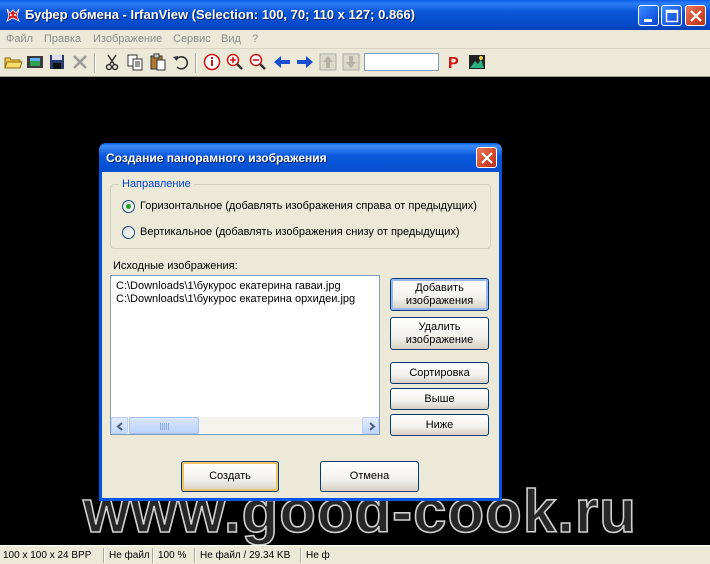 This screenshot has height=564, width=710. Describe the element at coordinates (212, 62) in the screenshot. I see `info-icon` at that location.